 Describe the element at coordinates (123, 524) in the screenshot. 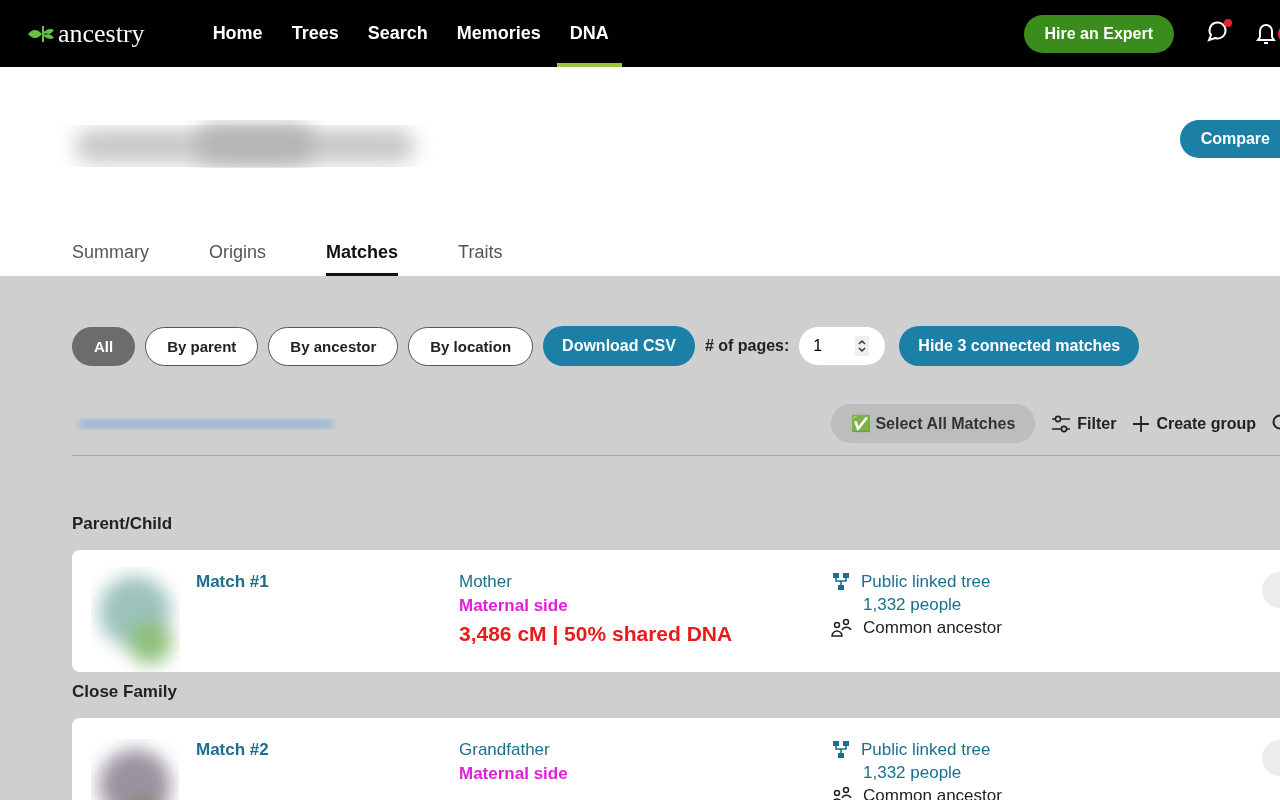

I see `group-heading: Parent/Child` at that location.